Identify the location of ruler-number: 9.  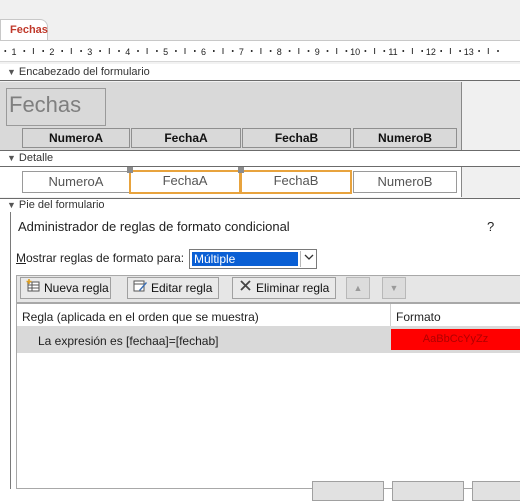
(317, 52).